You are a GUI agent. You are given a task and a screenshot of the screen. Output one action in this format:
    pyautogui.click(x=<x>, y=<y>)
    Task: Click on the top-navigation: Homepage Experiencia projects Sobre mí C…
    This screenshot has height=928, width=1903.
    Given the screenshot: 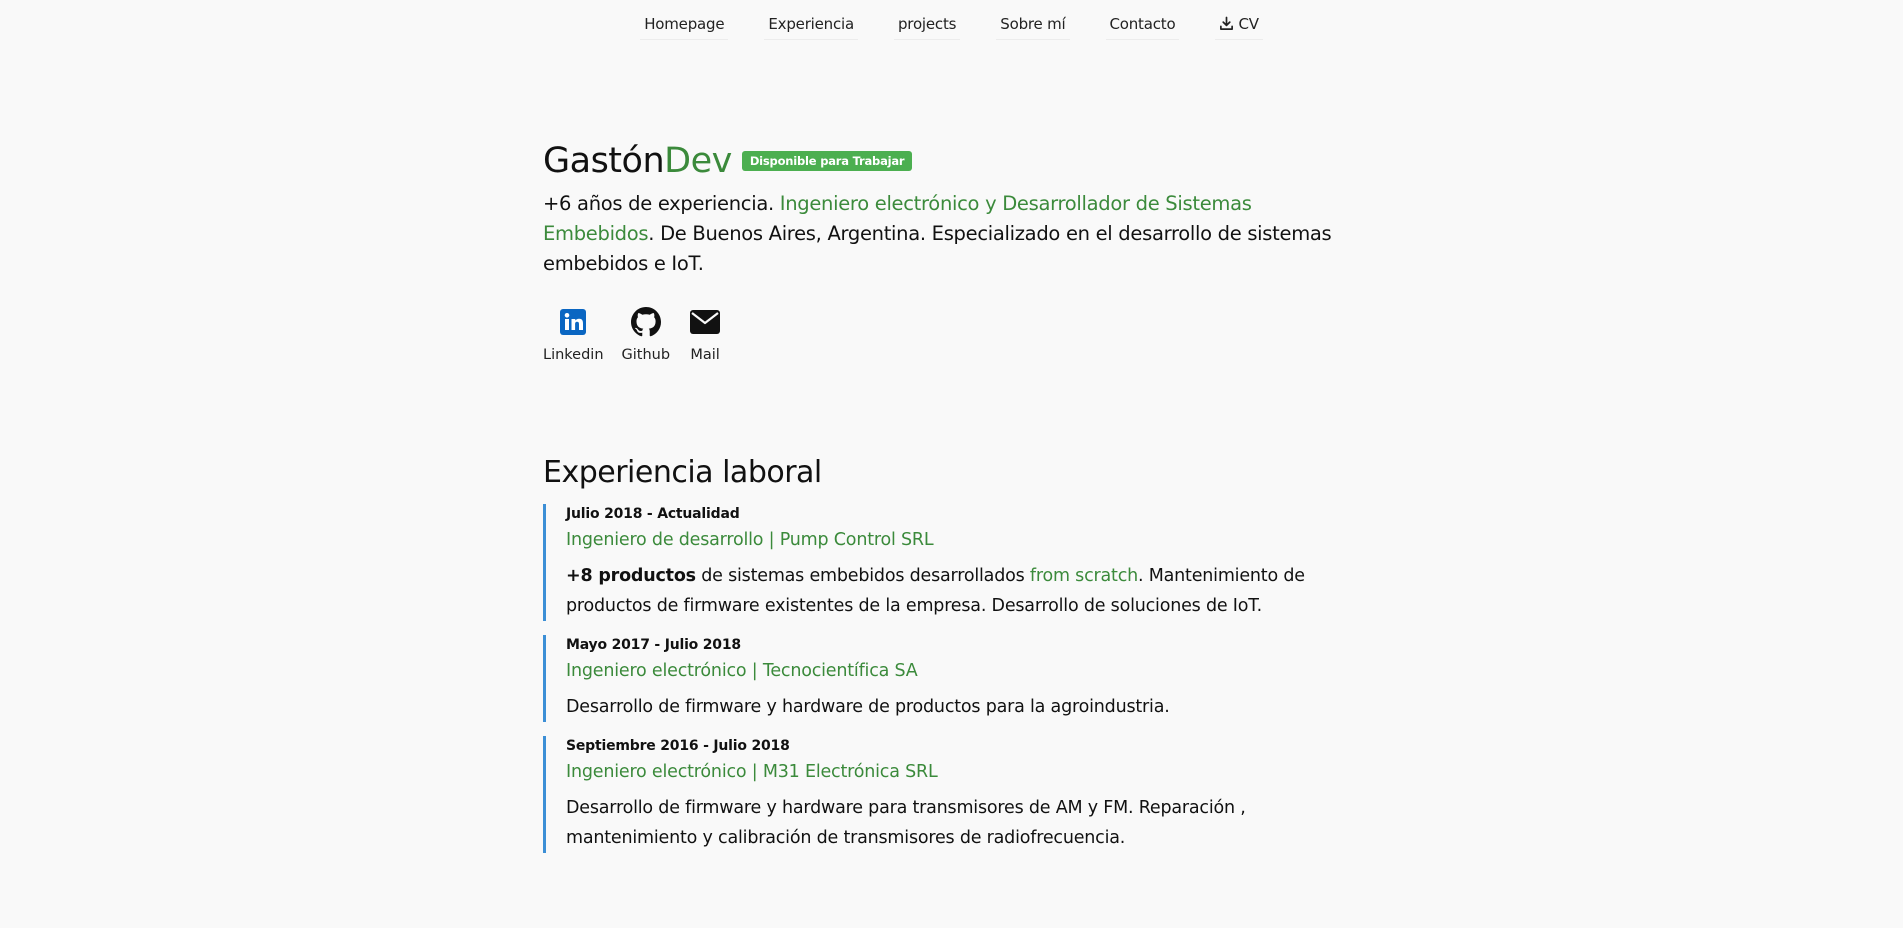 What is the action you would take?
    pyautogui.click(x=951, y=24)
    